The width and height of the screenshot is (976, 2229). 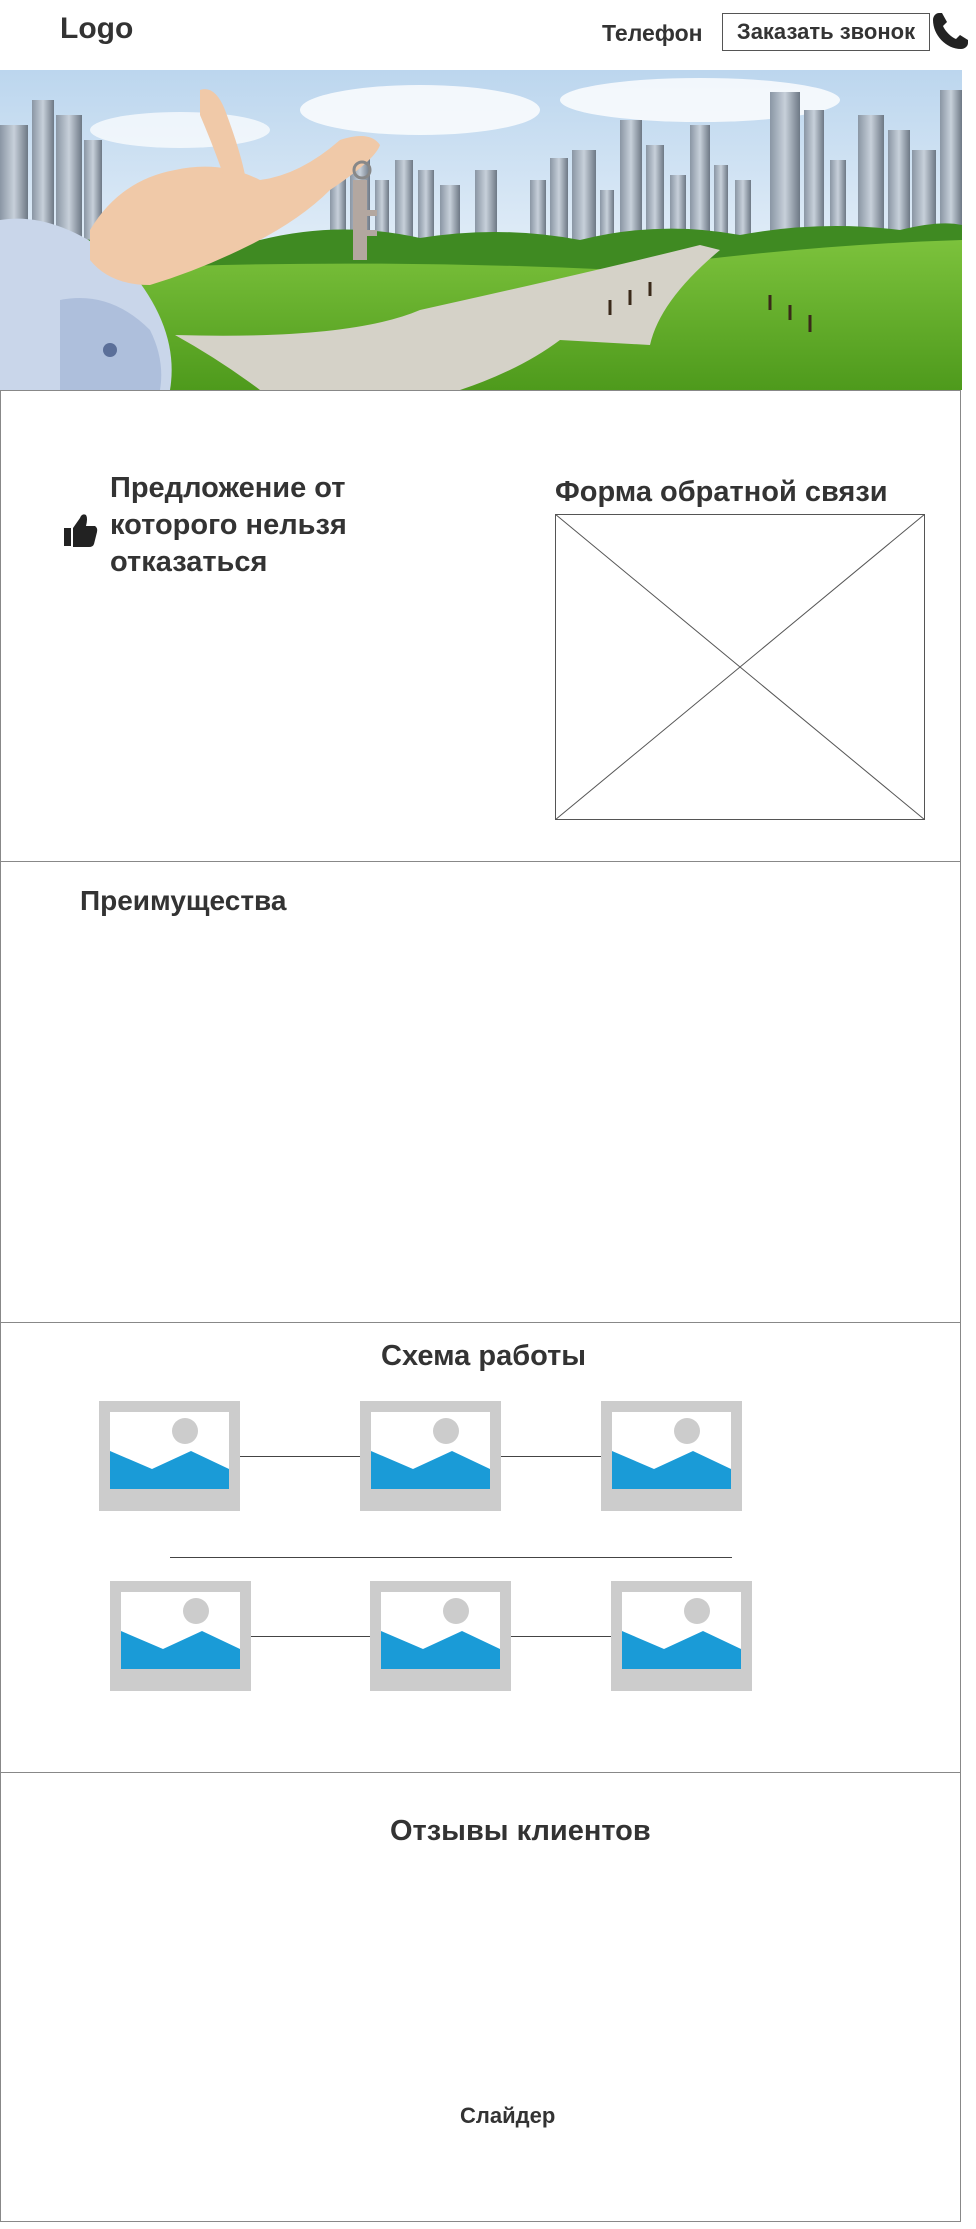 What do you see at coordinates (451, 1557) in the screenshot?
I see `row-divider-line` at bounding box center [451, 1557].